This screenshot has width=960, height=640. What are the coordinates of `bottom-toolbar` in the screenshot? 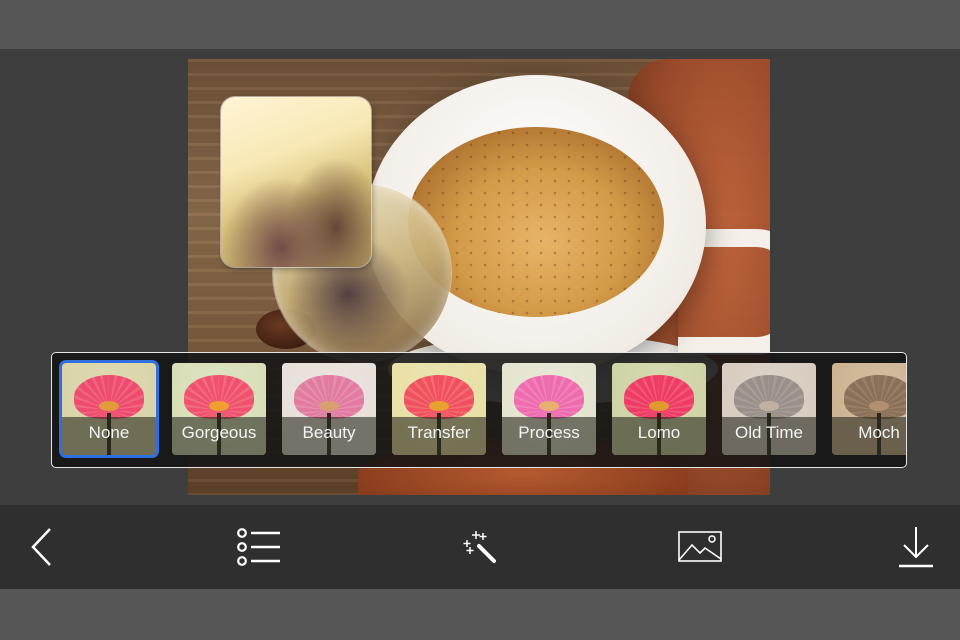 It's located at (480, 547).